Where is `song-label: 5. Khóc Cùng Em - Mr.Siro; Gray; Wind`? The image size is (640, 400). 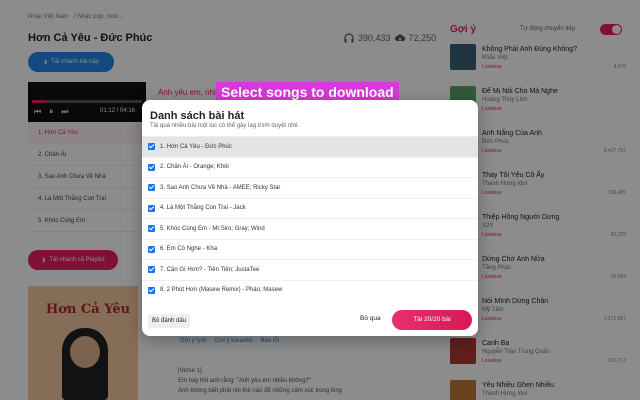
song-label: 5. Khóc Cùng Em - Mr.Siro; Gray; Wind is located at coordinates (212, 228).